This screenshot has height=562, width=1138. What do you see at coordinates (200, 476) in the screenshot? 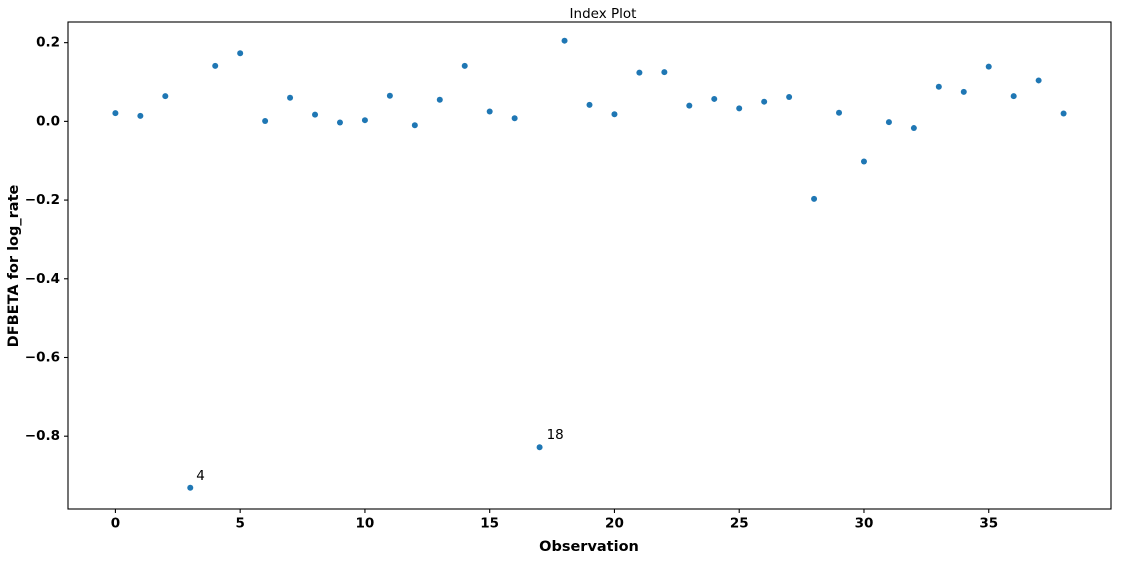
I see `point-annotation-label: 4` at bounding box center [200, 476].